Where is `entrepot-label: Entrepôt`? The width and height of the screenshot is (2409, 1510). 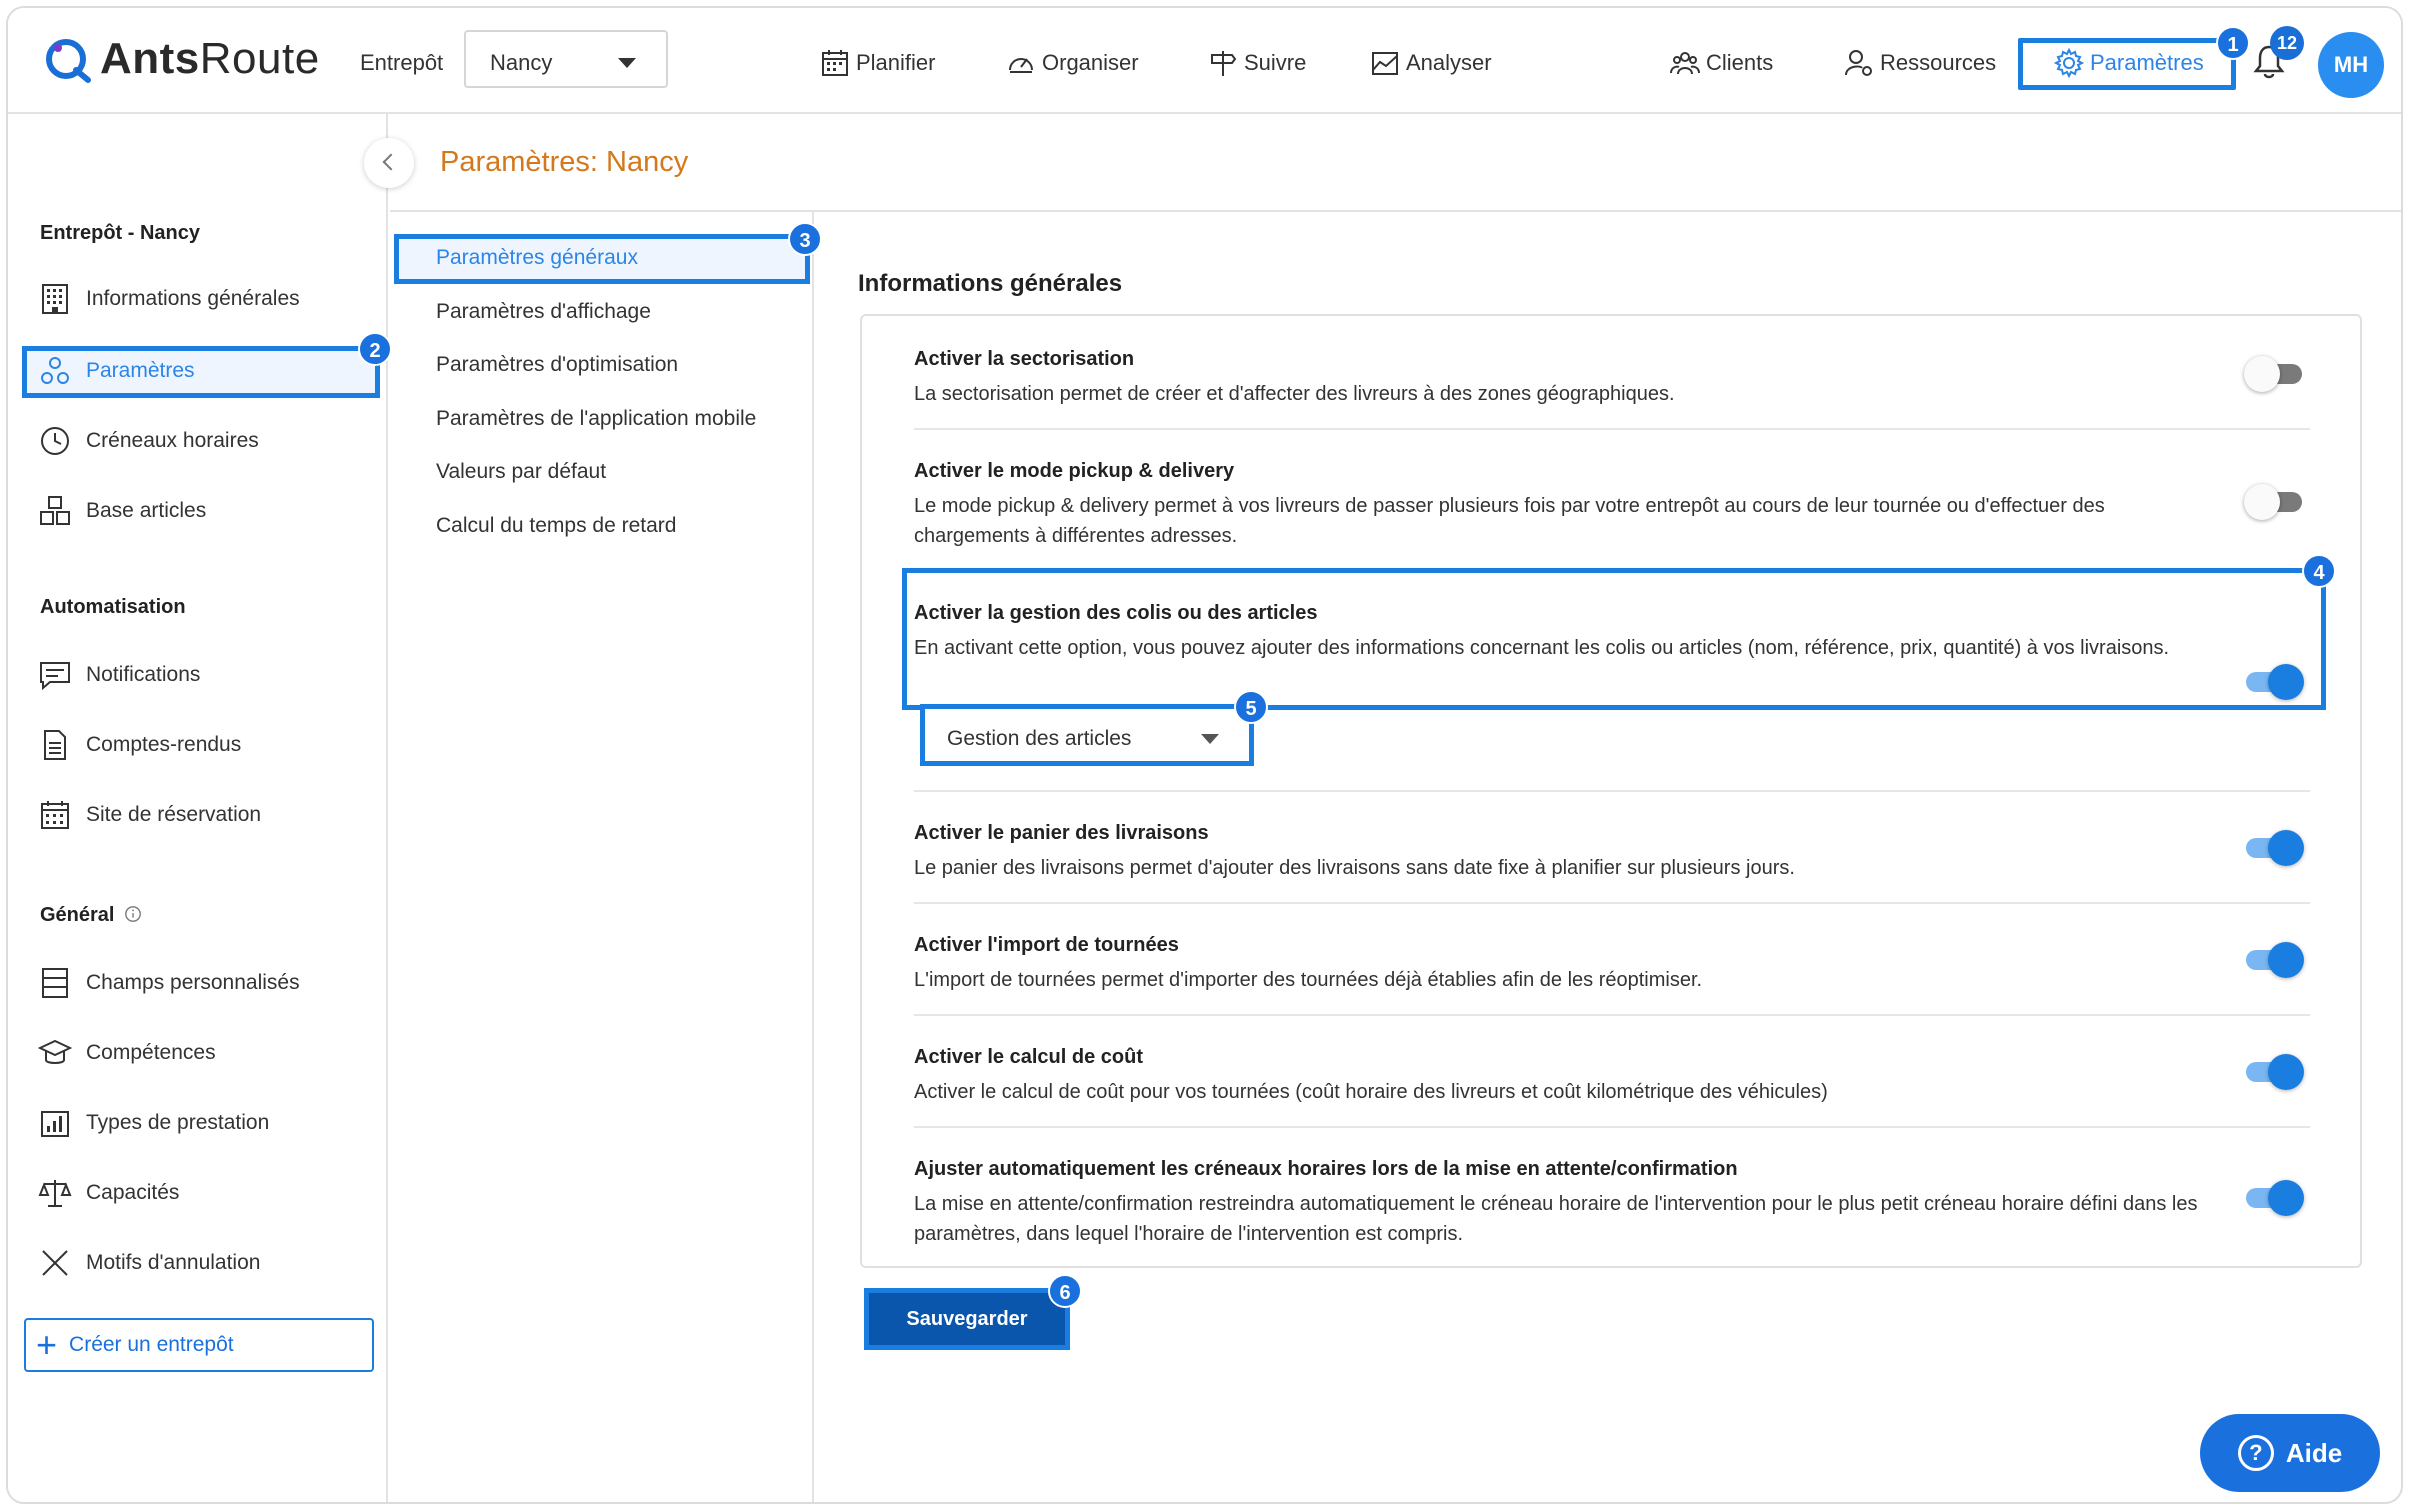 entrepot-label: Entrepôt is located at coordinates (402, 62).